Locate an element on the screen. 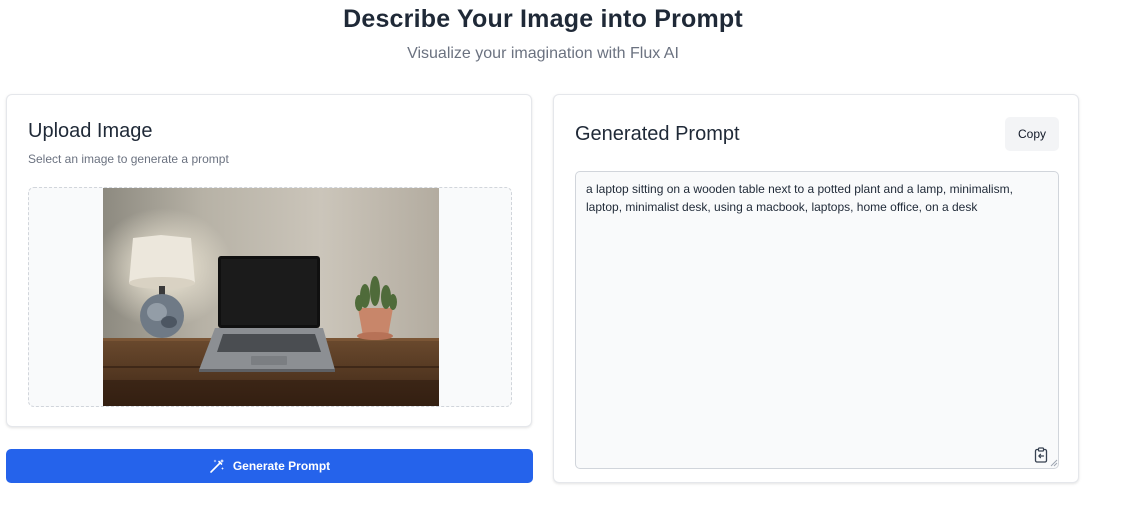  uploaded-image is located at coordinates (271, 297).